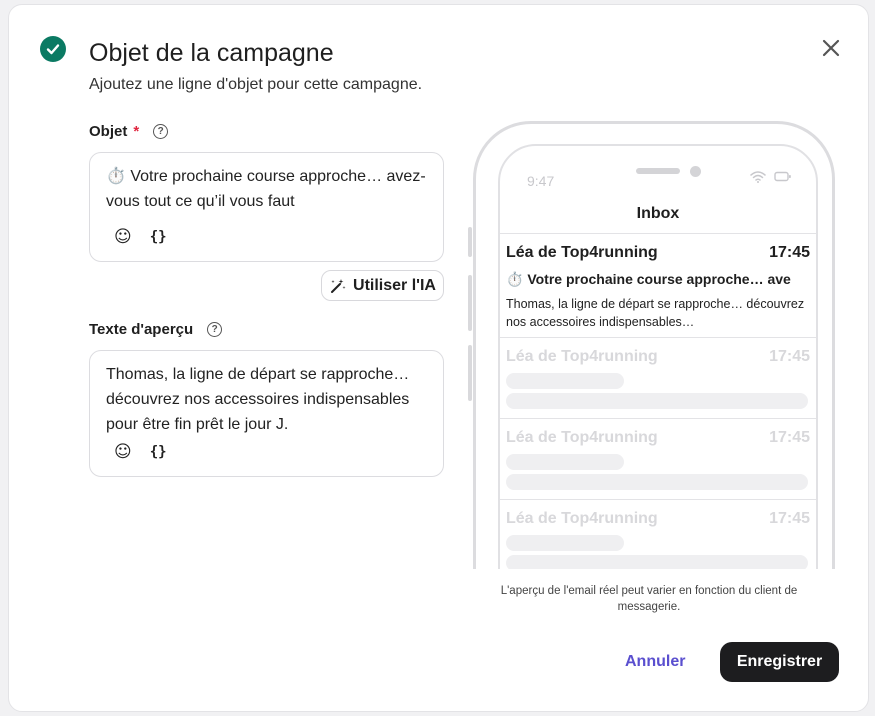 The width and height of the screenshot is (875, 716). I want to click on magic-wand-icon, so click(338, 285).